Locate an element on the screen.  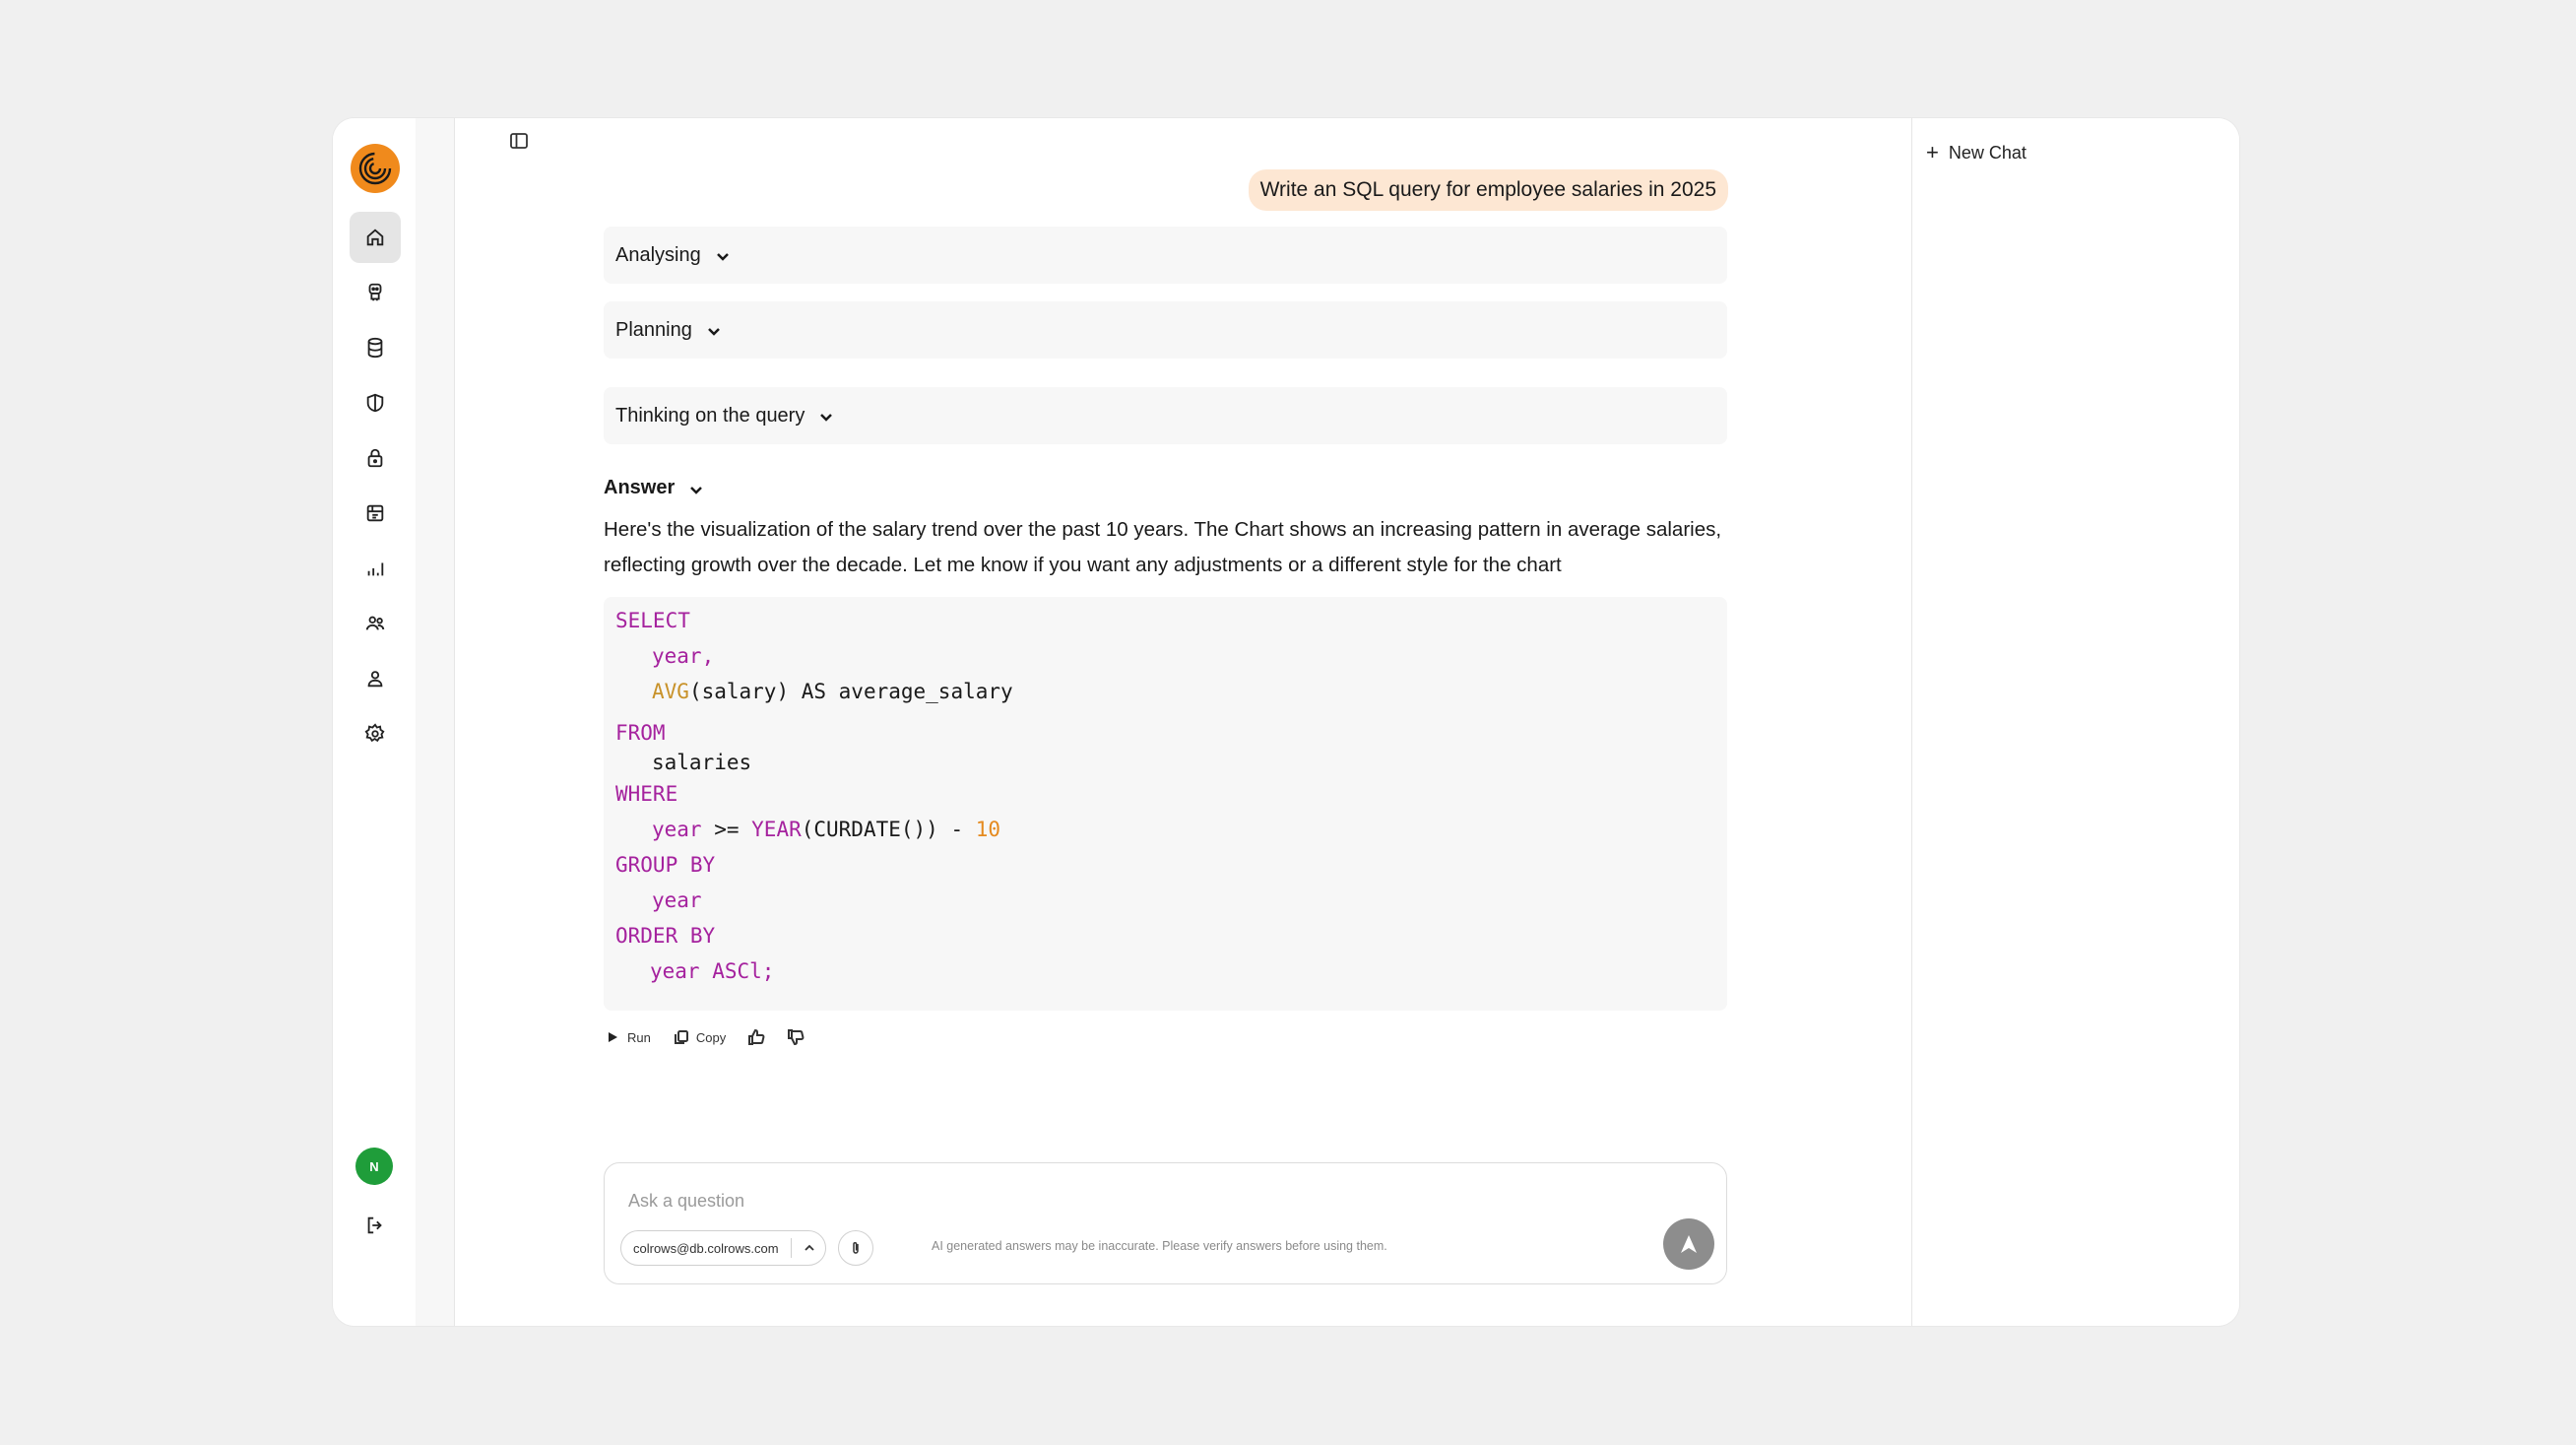
send-button is located at coordinates (1688, 1244).